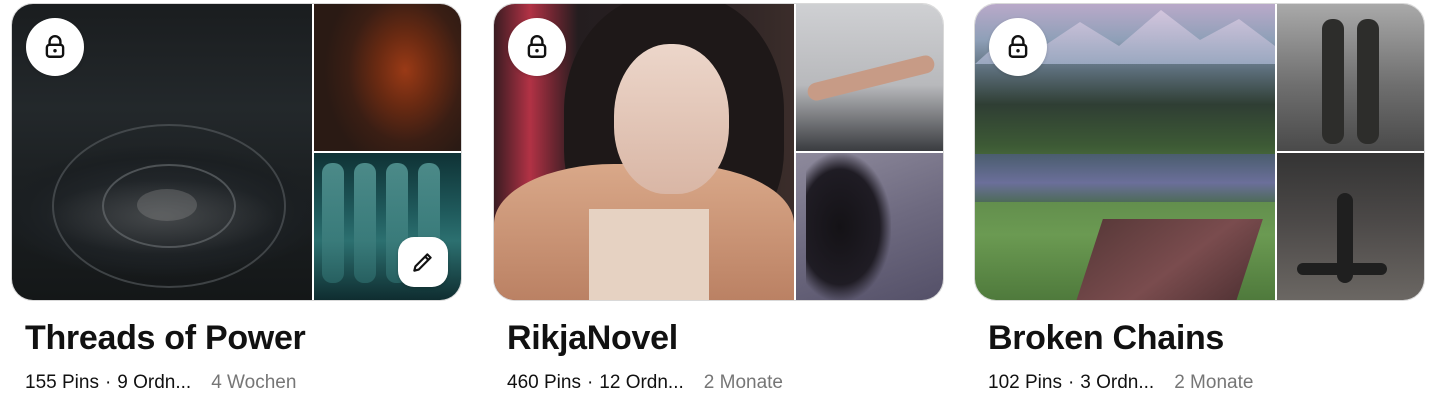 This screenshot has width=1432, height=413. Describe the element at coordinates (544, 382) in the screenshot. I see `pin-count: 460 Pins` at that location.